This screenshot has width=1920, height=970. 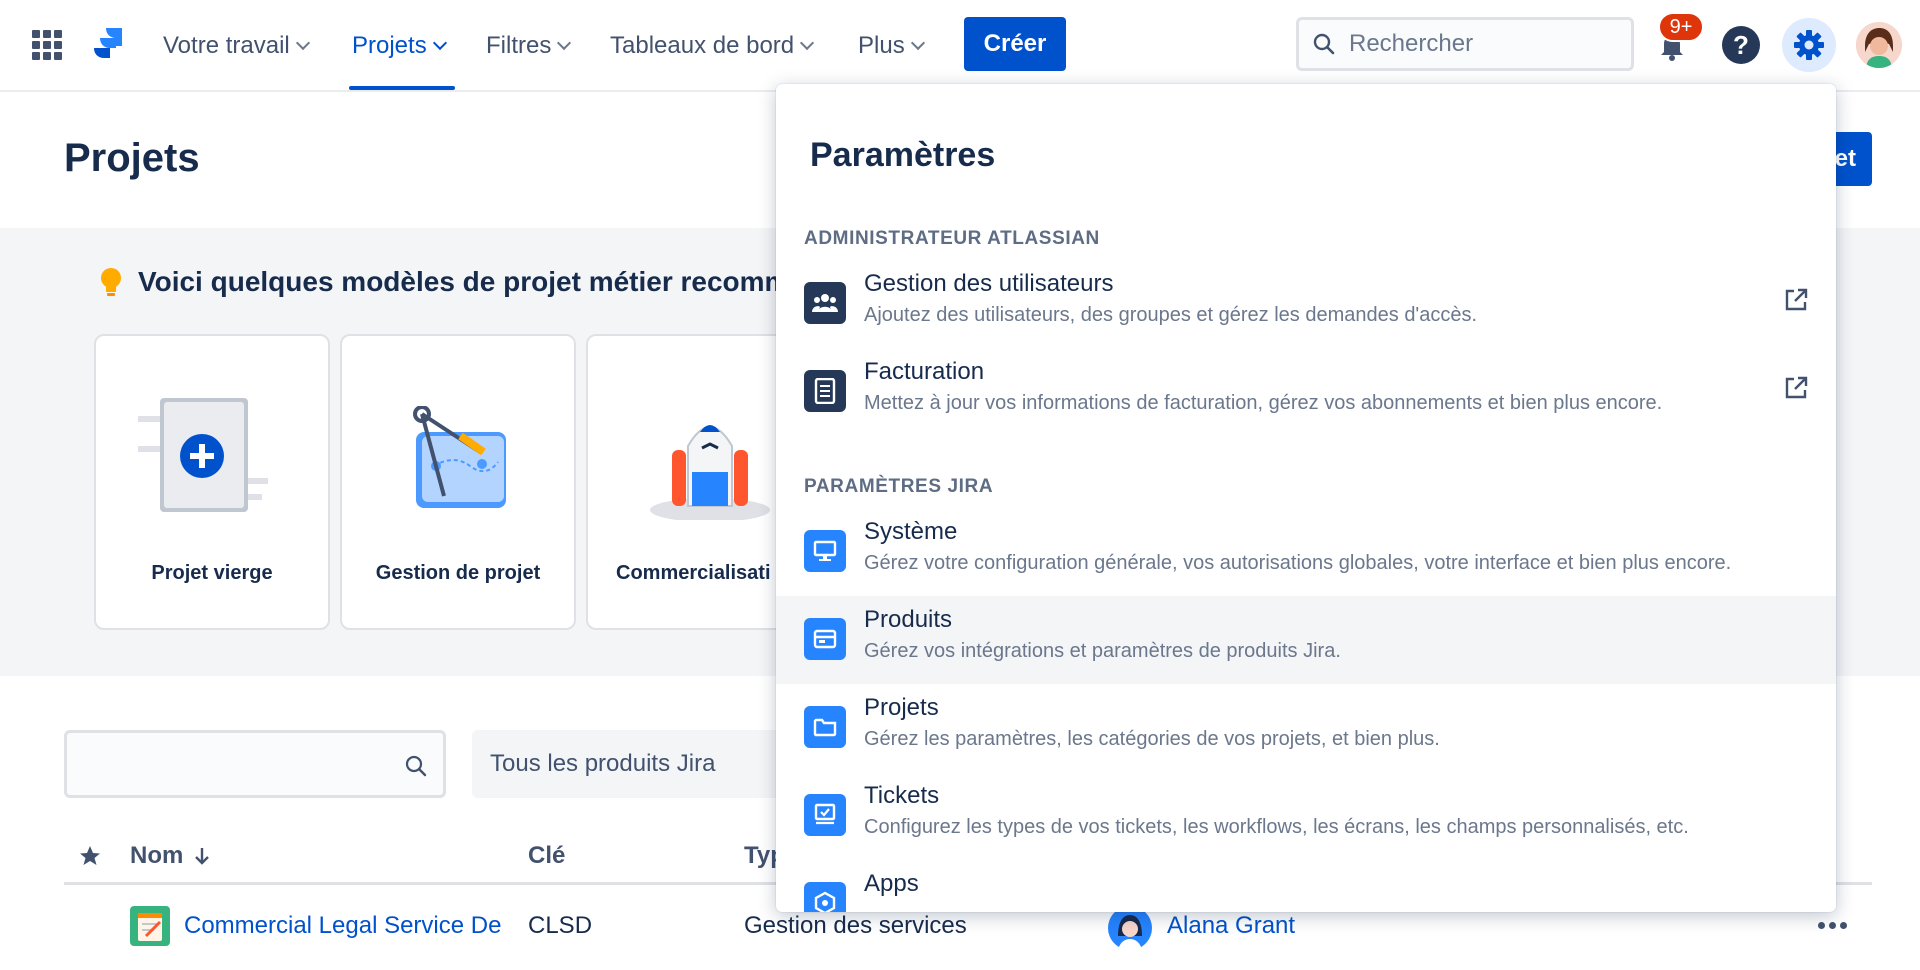 What do you see at coordinates (903, 155) in the screenshot?
I see `dropdown-title: Paramètres` at bounding box center [903, 155].